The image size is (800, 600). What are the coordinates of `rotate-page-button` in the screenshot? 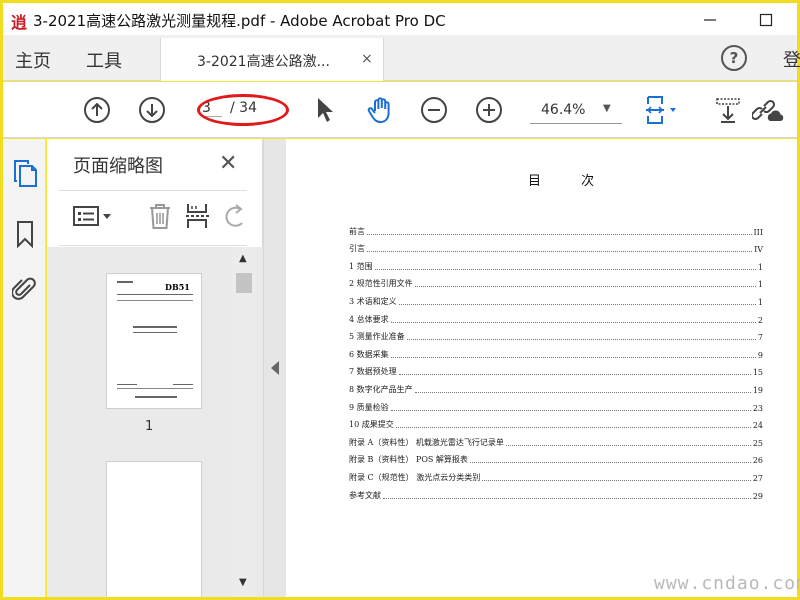 It's located at (235, 216).